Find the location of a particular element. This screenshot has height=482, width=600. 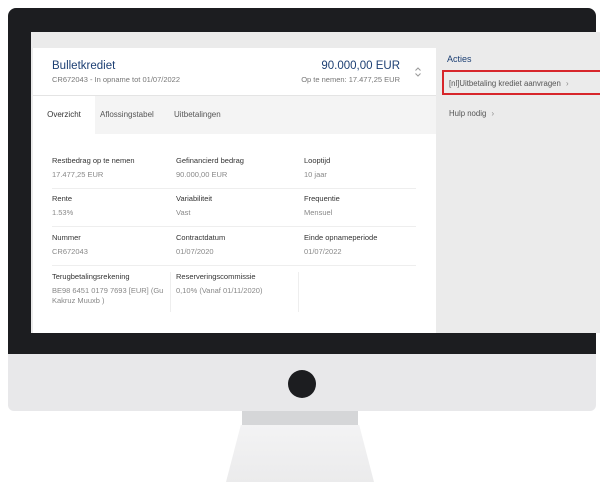

monitor-stand is located at coordinates (300, 453).